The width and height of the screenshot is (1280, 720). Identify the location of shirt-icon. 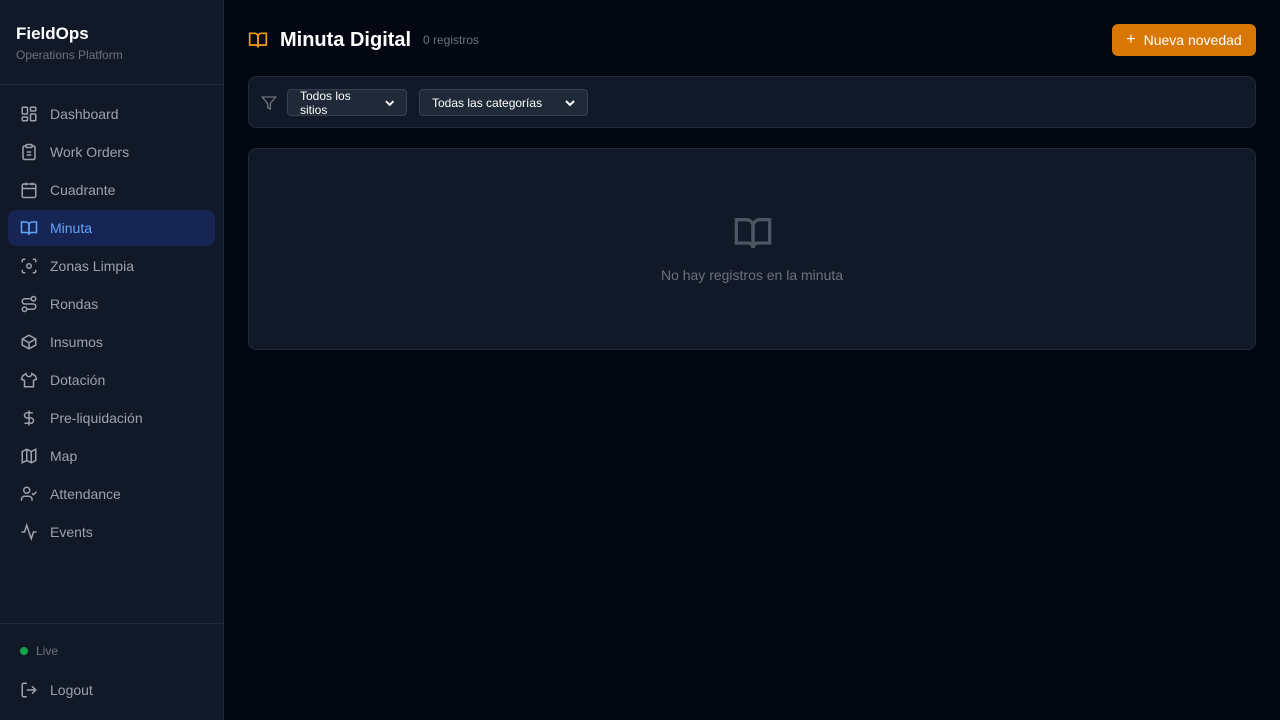
(29, 380).